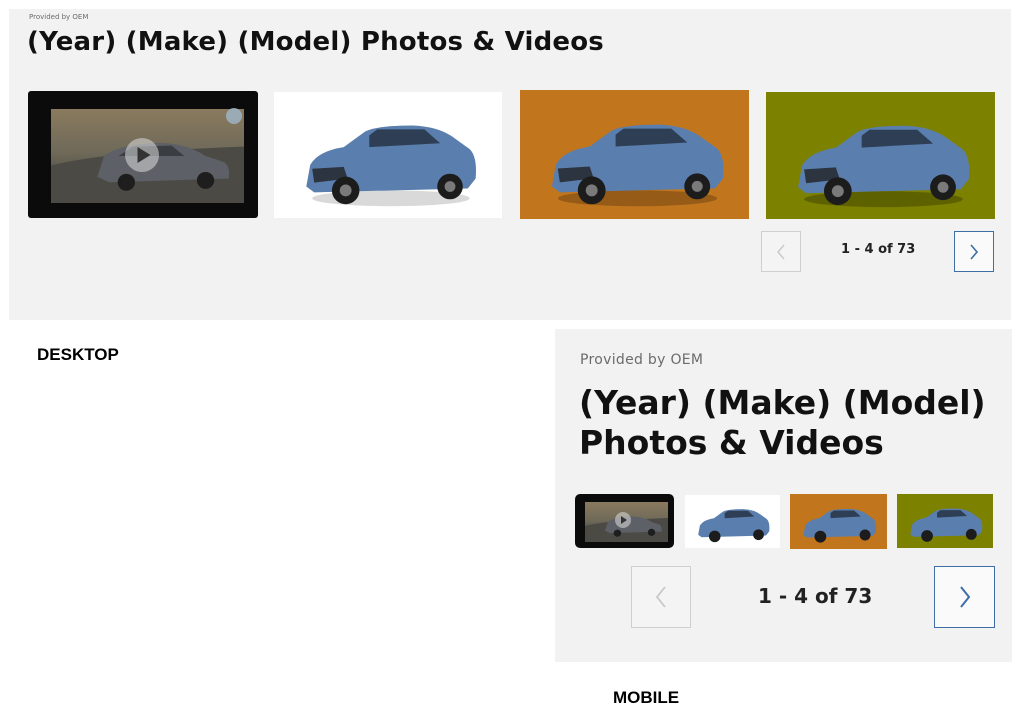  Describe the element at coordinates (646, 697) in the screenshot. I see `mobile-label: MOBILE` at that location.